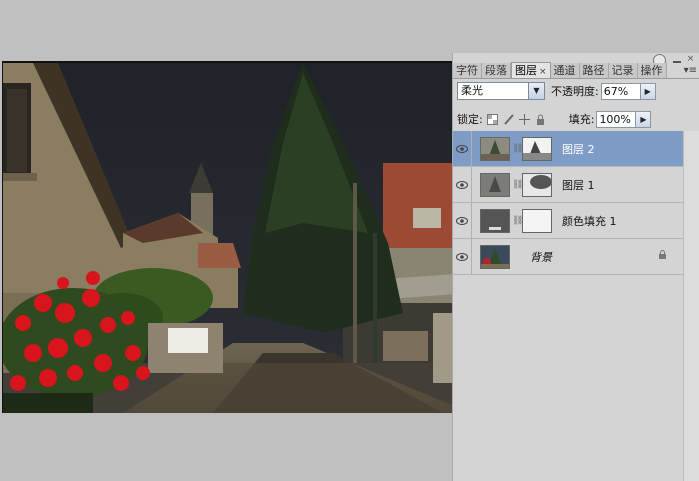 The height and width of the screenshot is (481, 699). I want to click on layer-row: ⛓ 颜色填充 1, so click(568, 221).